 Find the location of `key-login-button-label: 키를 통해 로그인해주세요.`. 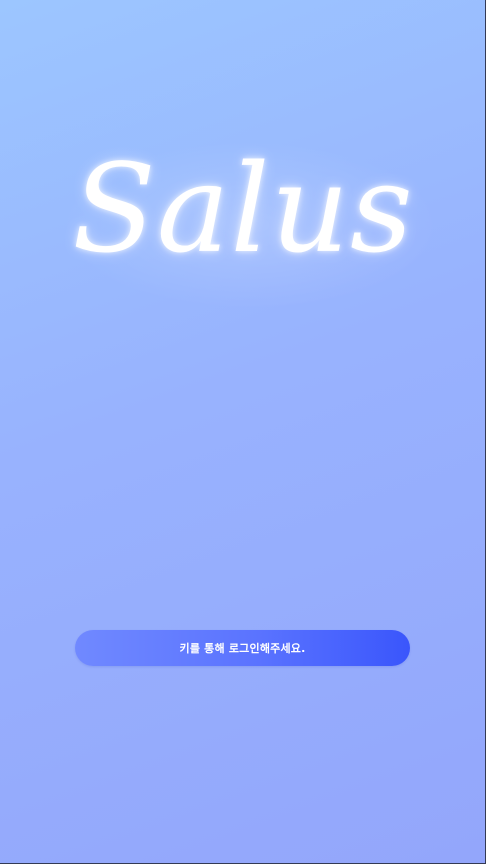

key-login-button-label: 키를 통해 로그인해주세요. is located at coordinates (242, 648).